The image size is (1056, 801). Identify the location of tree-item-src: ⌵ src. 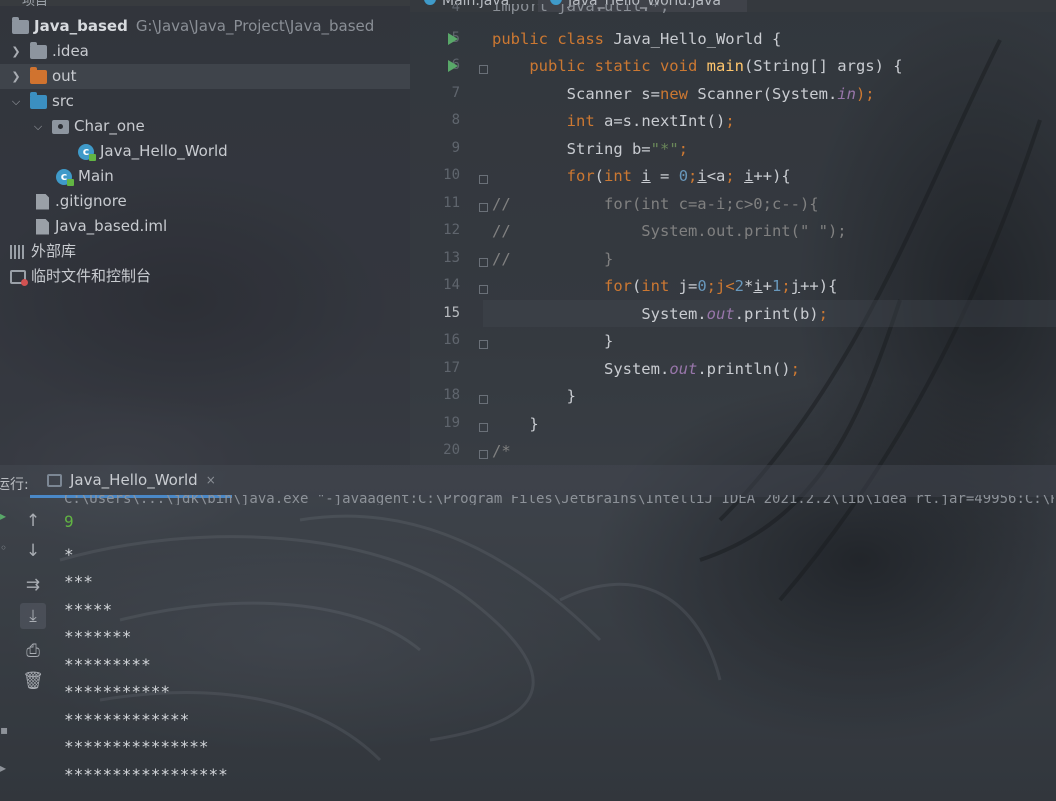
(42, 101).